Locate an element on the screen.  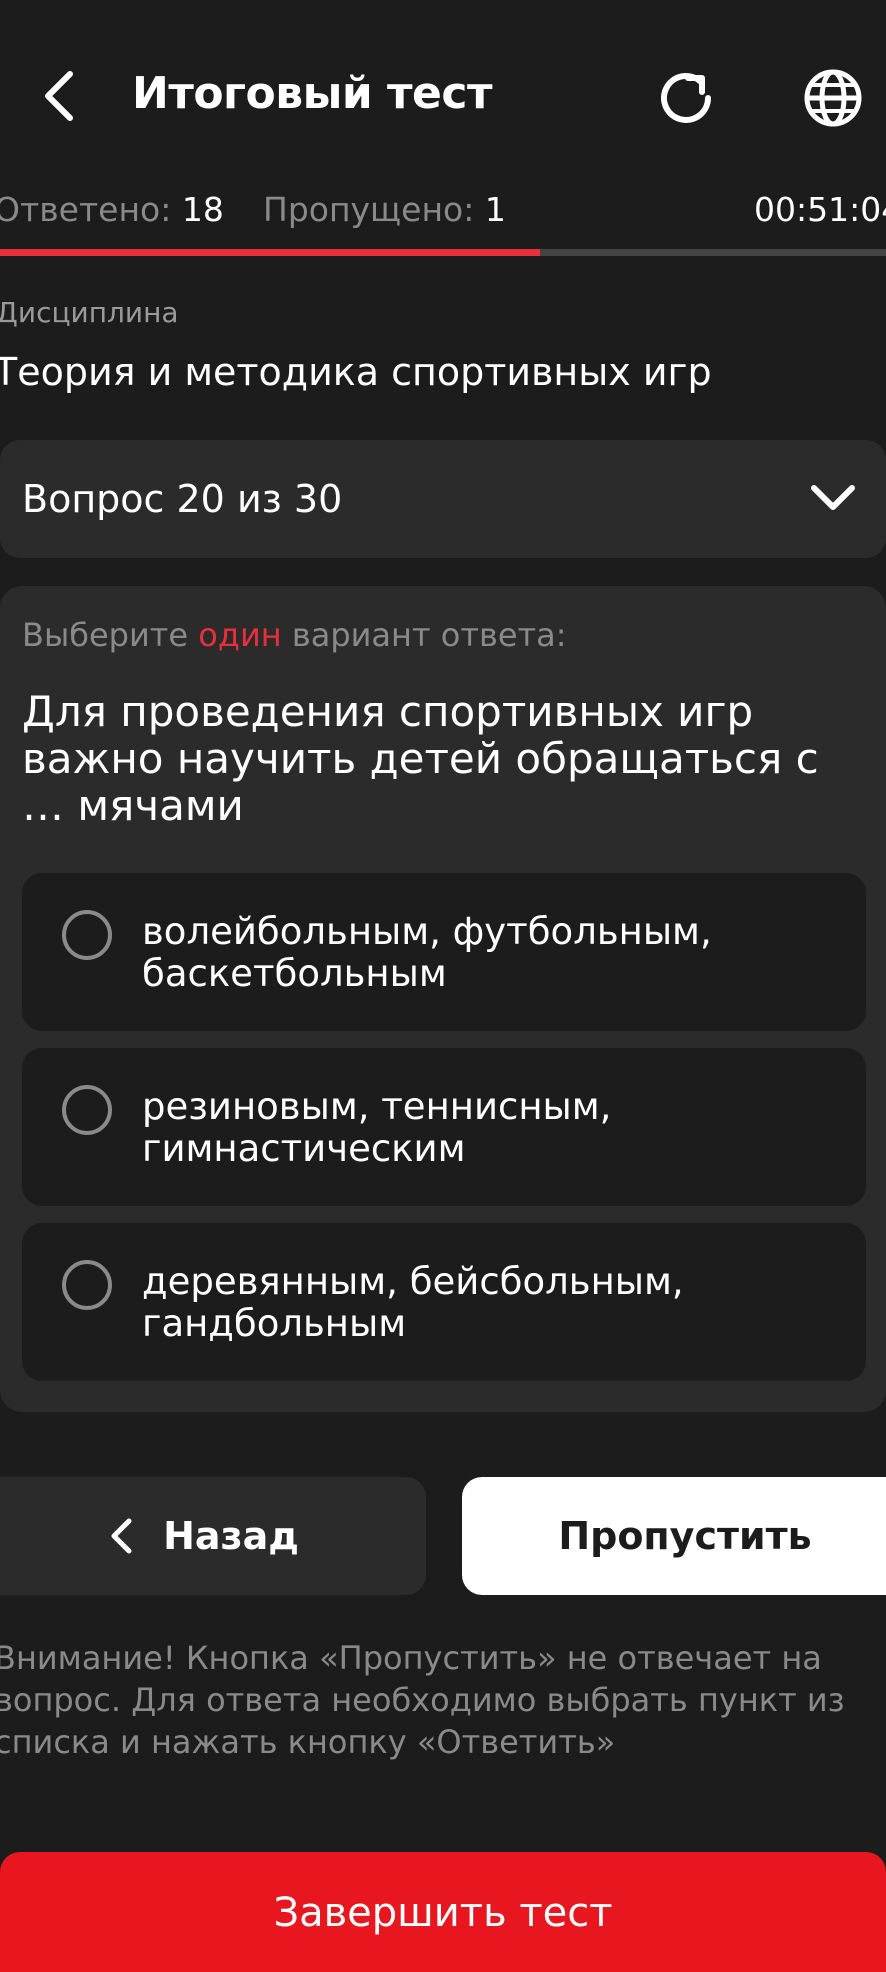
previous-button: Назад is located at coordinates (213, 1536).